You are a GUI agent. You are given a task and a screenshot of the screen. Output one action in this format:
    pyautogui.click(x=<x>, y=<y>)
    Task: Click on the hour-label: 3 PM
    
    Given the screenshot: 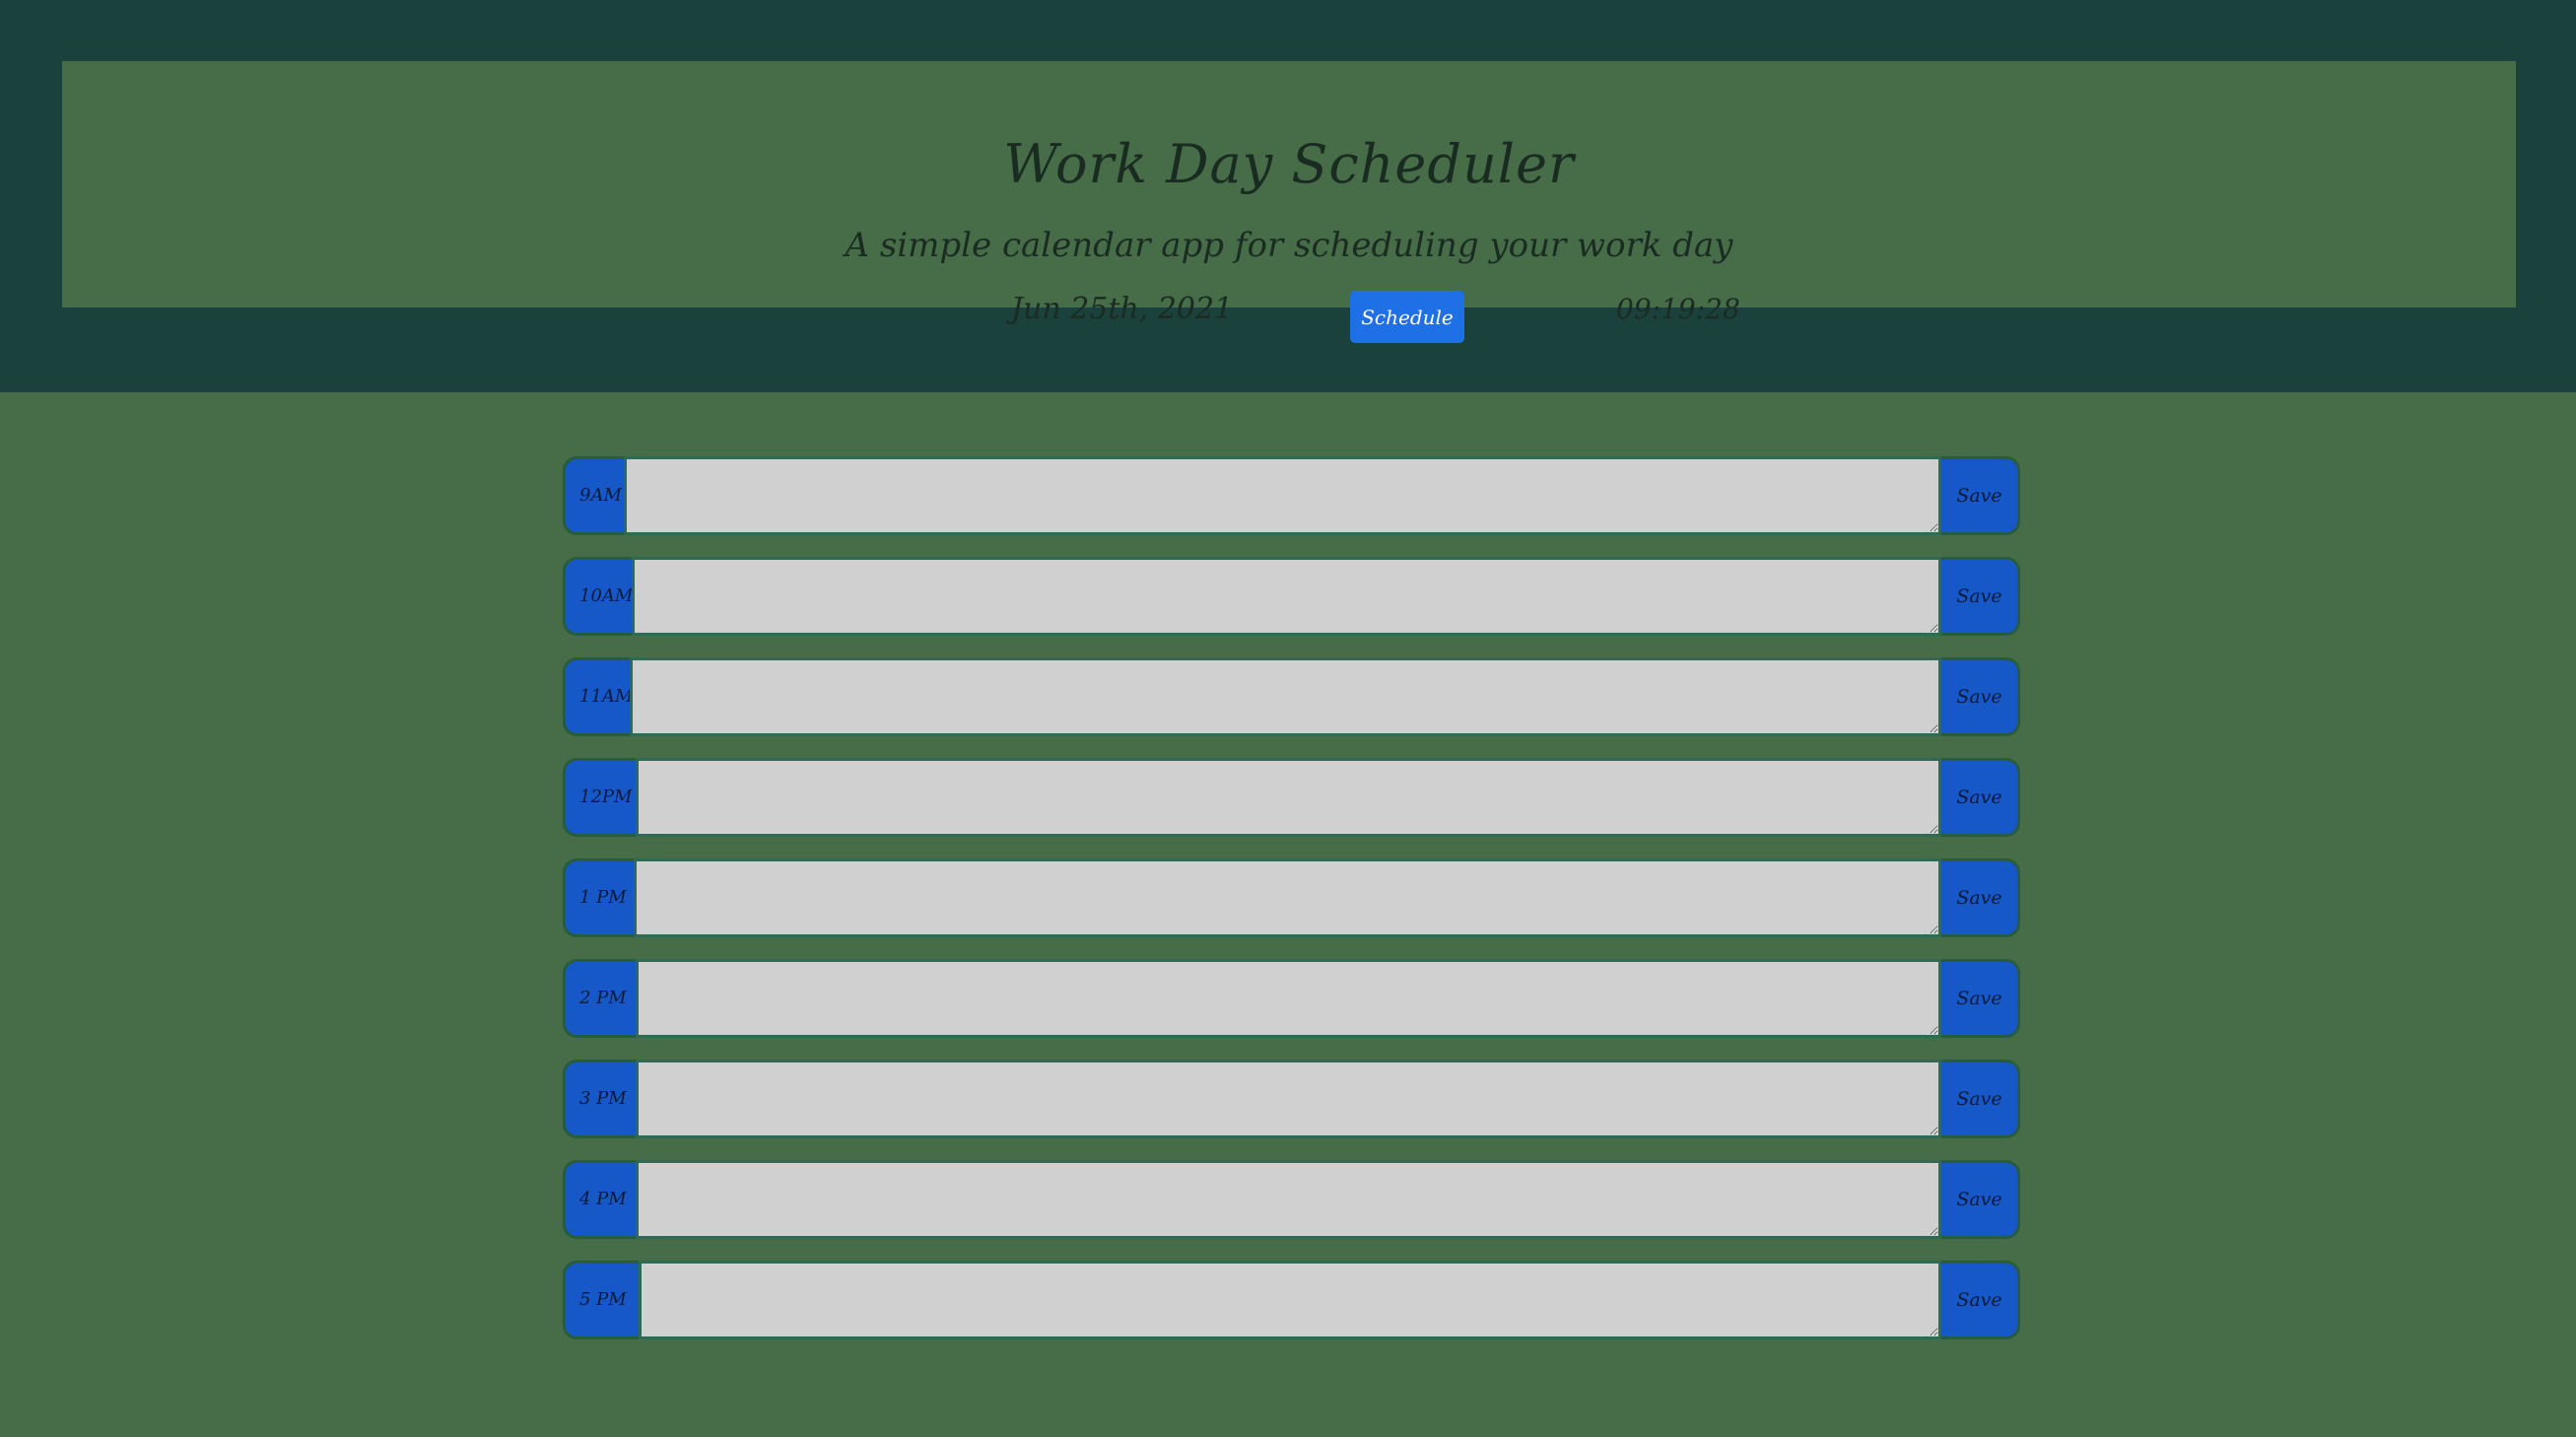 What is the action you would take?
    pyautogui.click(x=601, y=1099)
    